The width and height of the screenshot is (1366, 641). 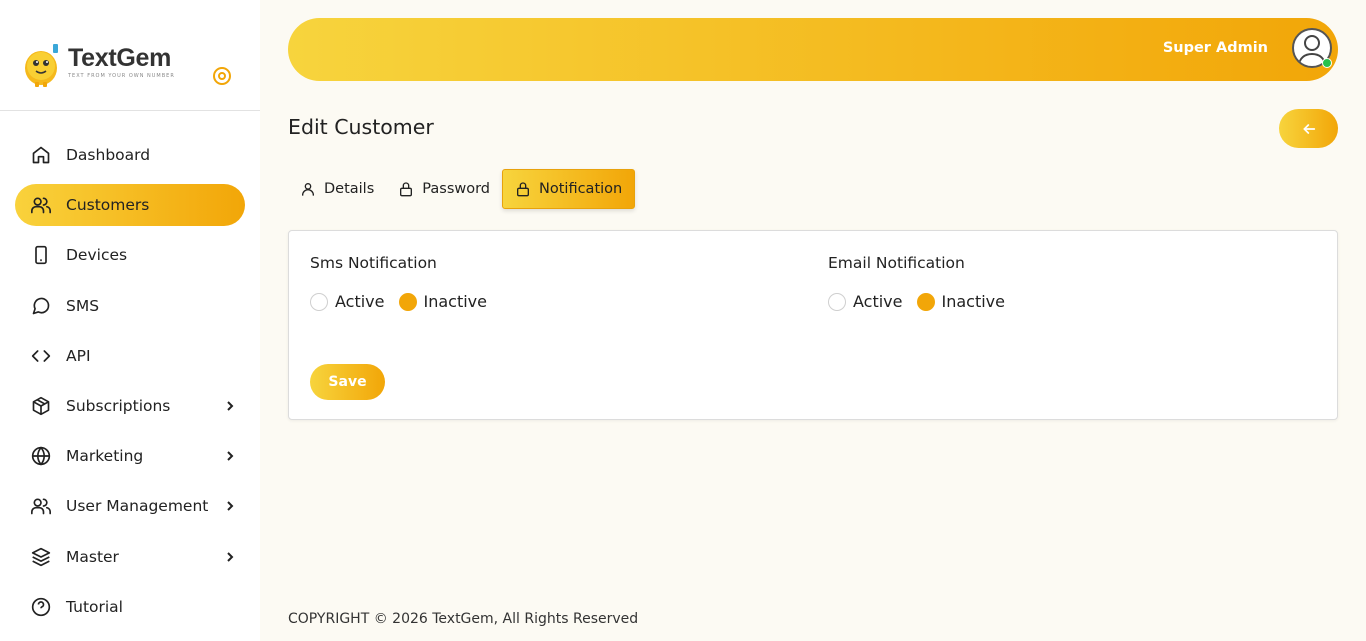 I want to click on tab-details: Details, so click(x=337, y=189).